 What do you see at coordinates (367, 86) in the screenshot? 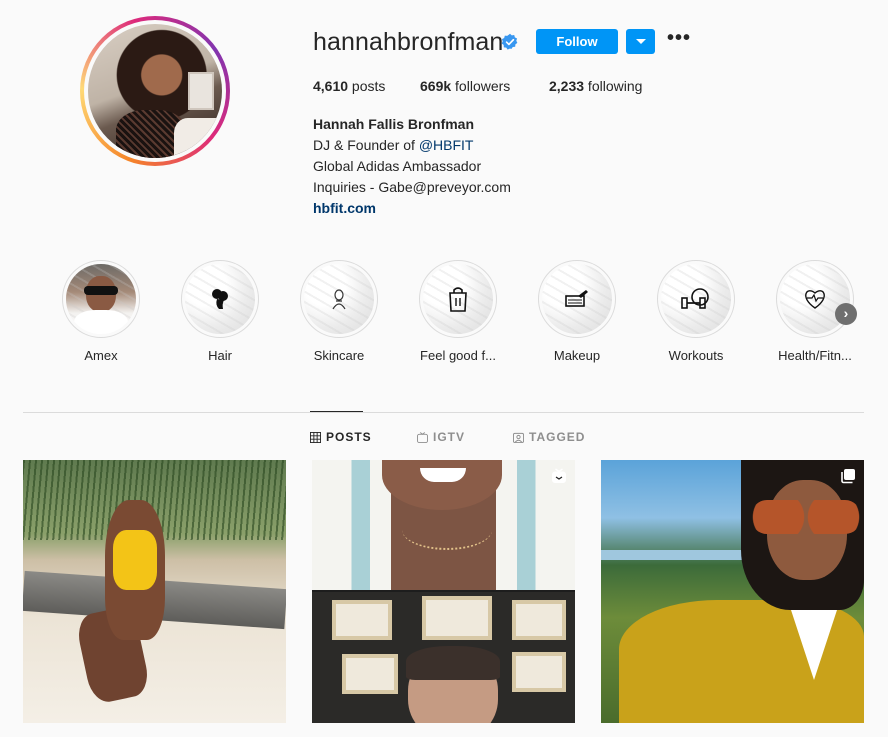
I see `posts-label: posts` at bounding box center [367, 86].